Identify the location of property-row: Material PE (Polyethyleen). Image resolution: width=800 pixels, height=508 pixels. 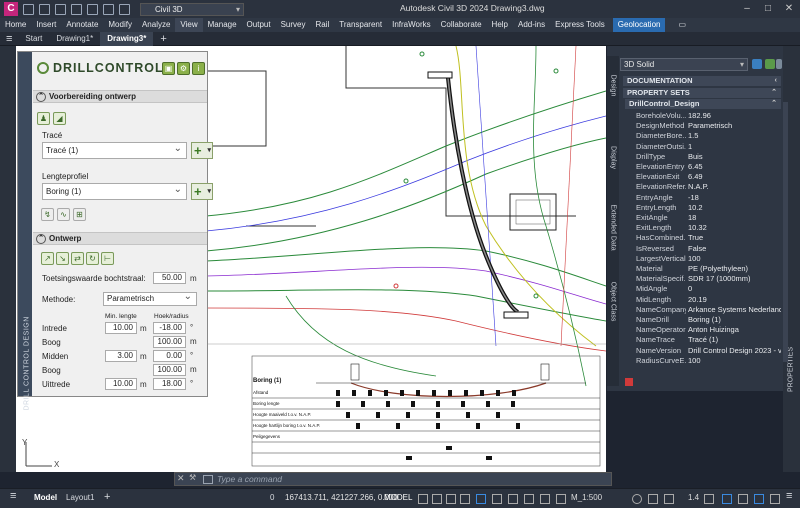
(708, 269).